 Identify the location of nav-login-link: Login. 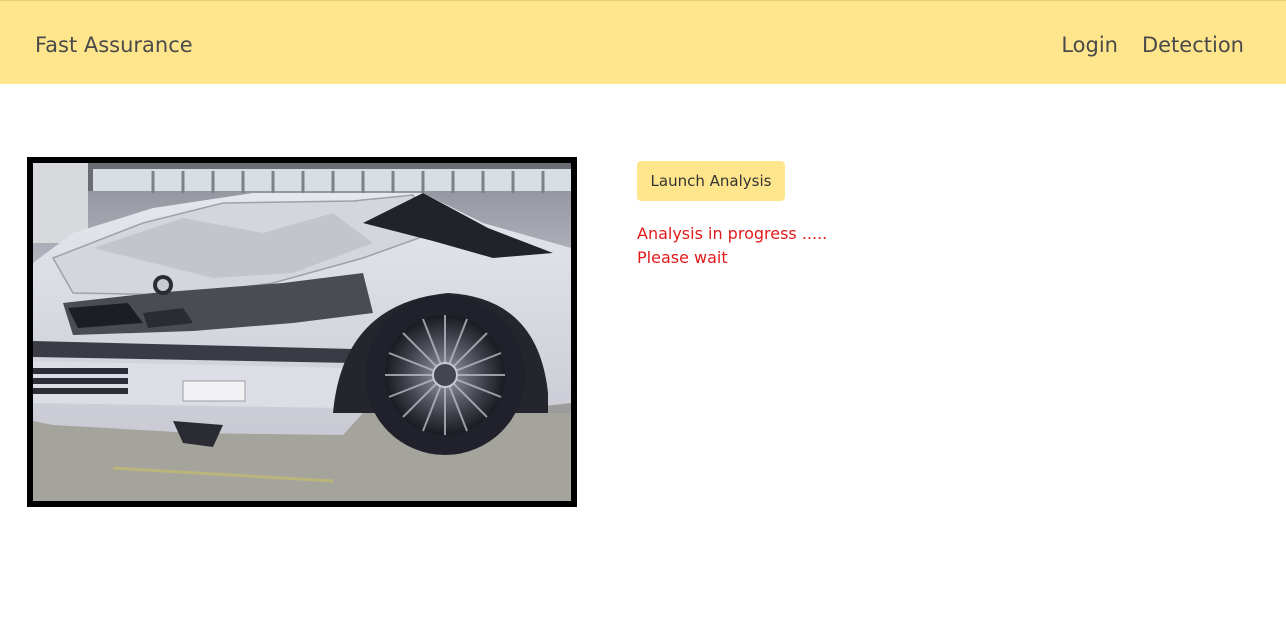
(1089, 45).